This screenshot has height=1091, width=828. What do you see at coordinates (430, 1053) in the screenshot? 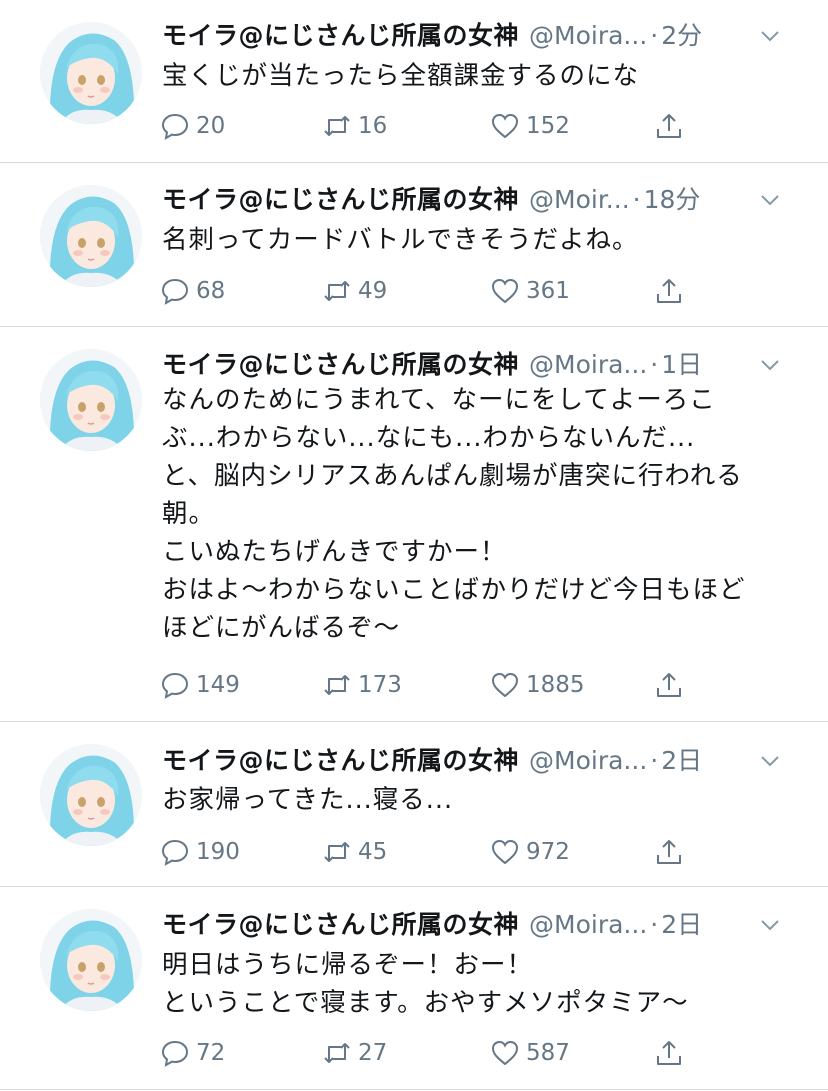
I see `tweet-actions: 72 27 587` at bounding box center [430, 1053].